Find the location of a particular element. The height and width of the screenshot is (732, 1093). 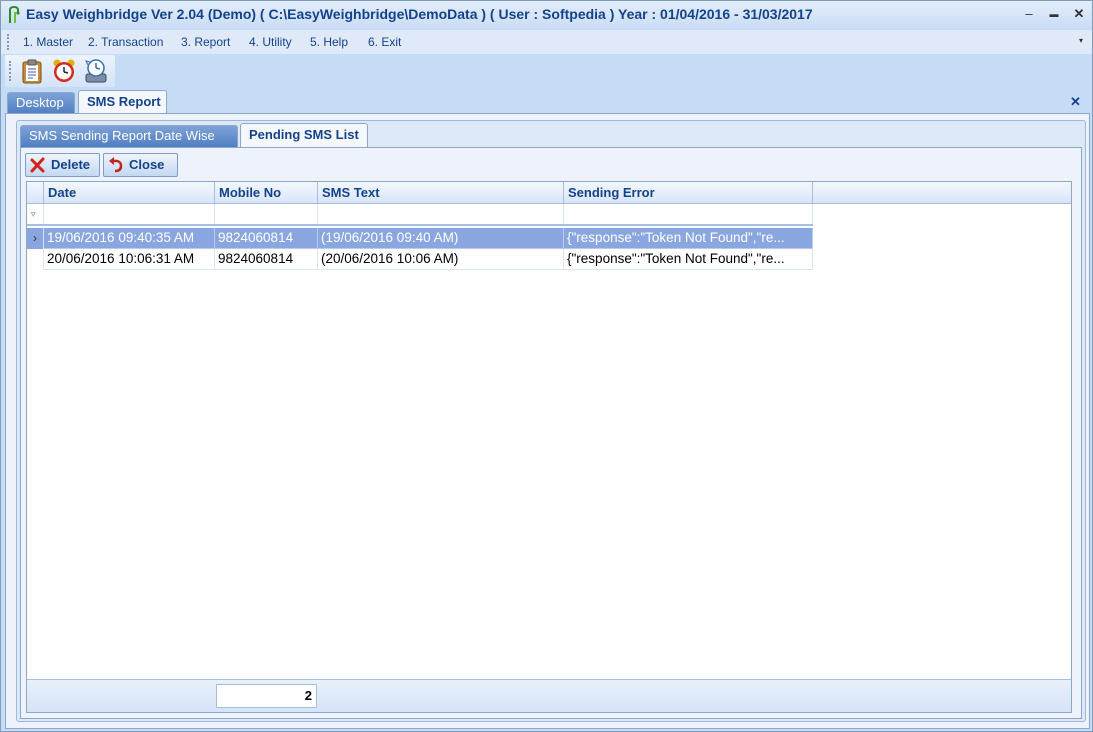

minimize-button: – is located at coordinates (1029, 14).